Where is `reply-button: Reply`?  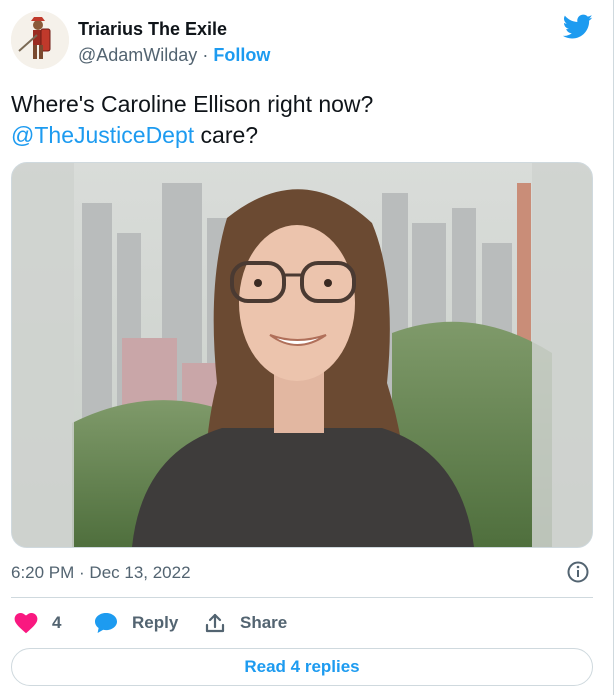 reply-button: Reply is located at coordinates (136, 623).